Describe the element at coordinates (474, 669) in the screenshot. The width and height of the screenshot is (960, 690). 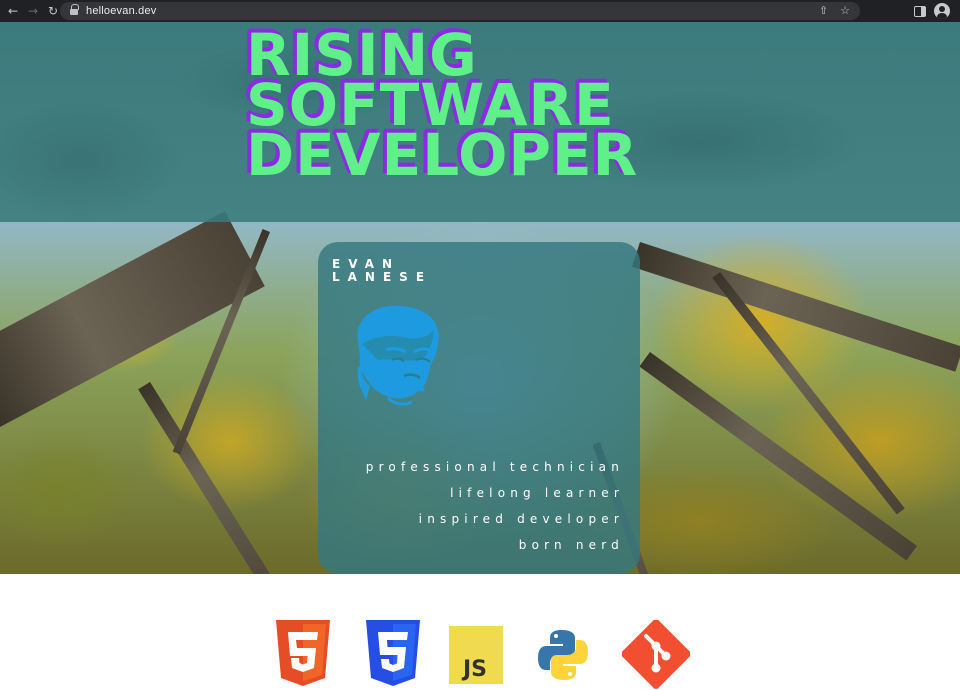
I see `js-label: JS` at that location.